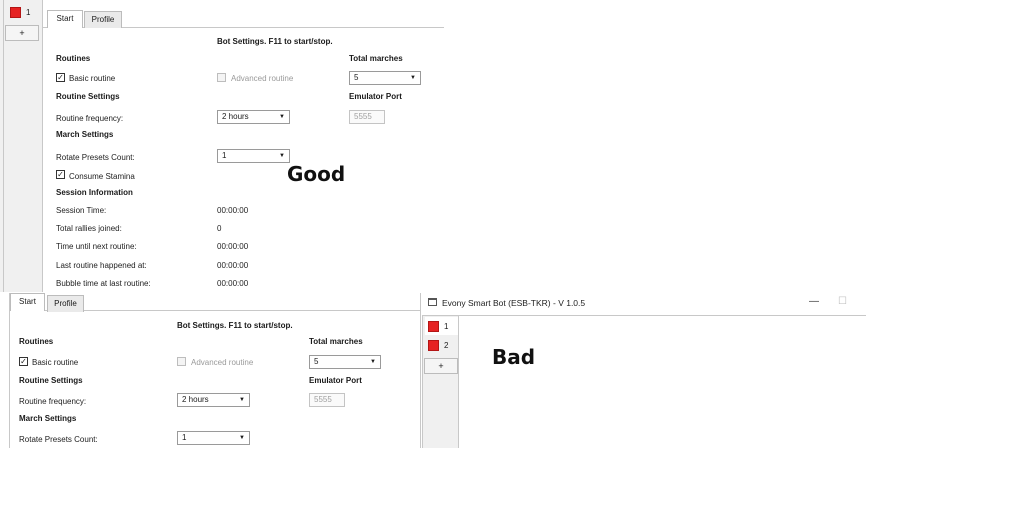 This screenshot has width=1024, height=514. Describe the element at coordinates (60, 174) in the screenshot. I see `consume-stamina-checkbox: ✓` at that location.